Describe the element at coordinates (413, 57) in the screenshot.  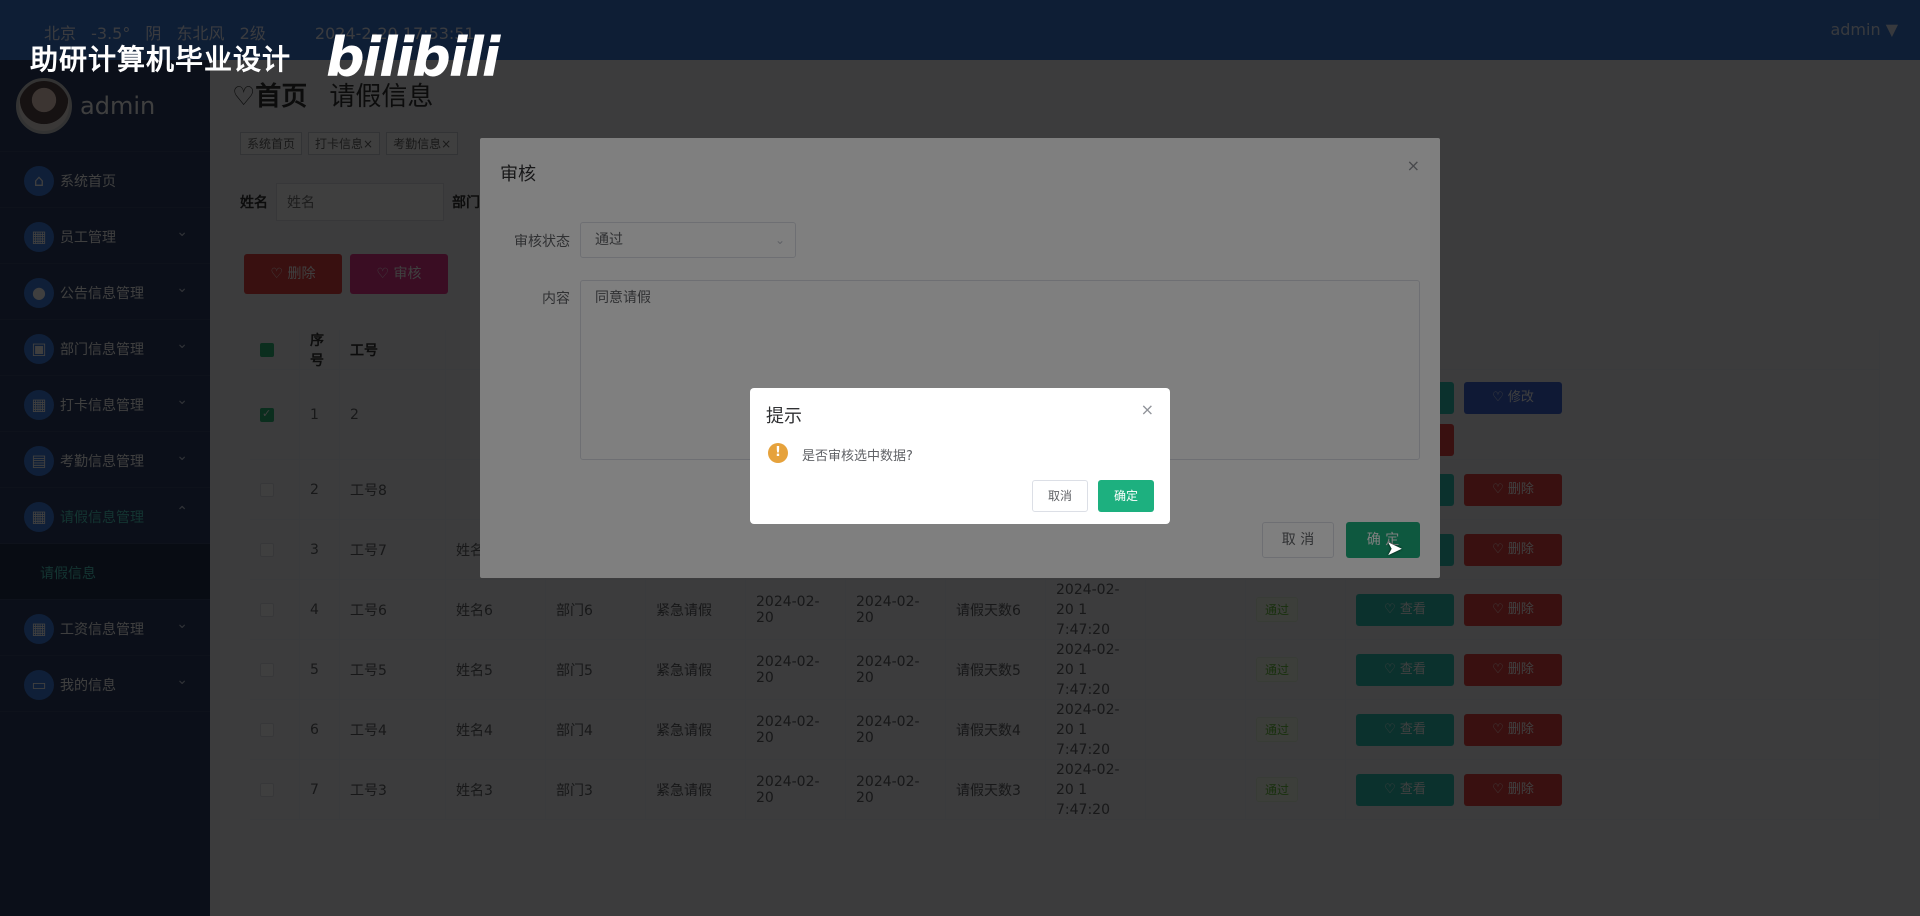
I see `bilibili-logo: bilibili` at that location.